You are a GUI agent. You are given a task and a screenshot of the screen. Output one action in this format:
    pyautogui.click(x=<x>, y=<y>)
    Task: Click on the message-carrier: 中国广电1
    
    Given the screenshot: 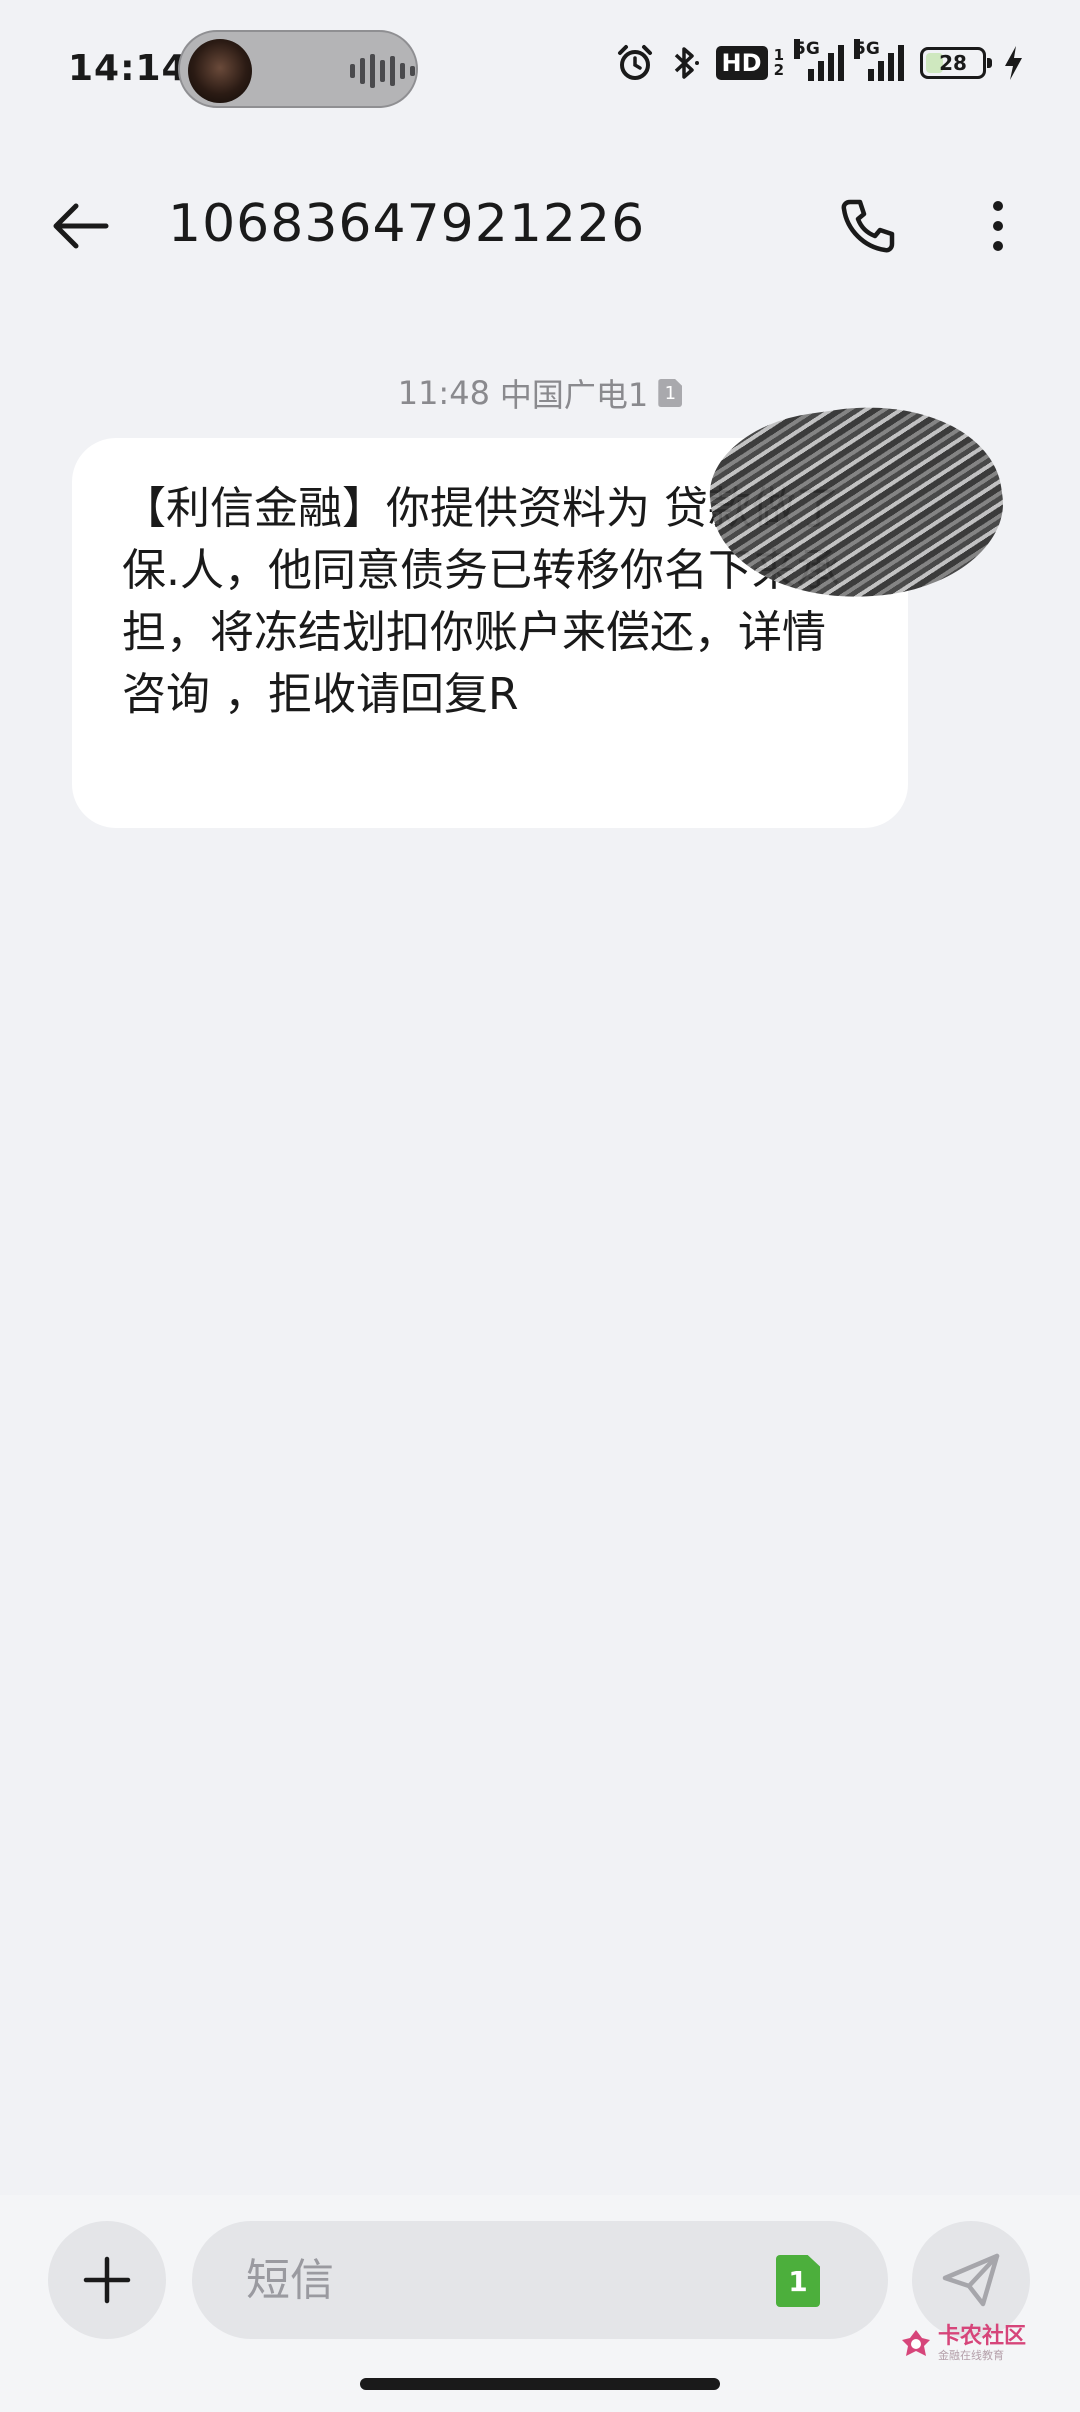 What is the action you would take?
    pyautogui.click(x=574, y=395)
    